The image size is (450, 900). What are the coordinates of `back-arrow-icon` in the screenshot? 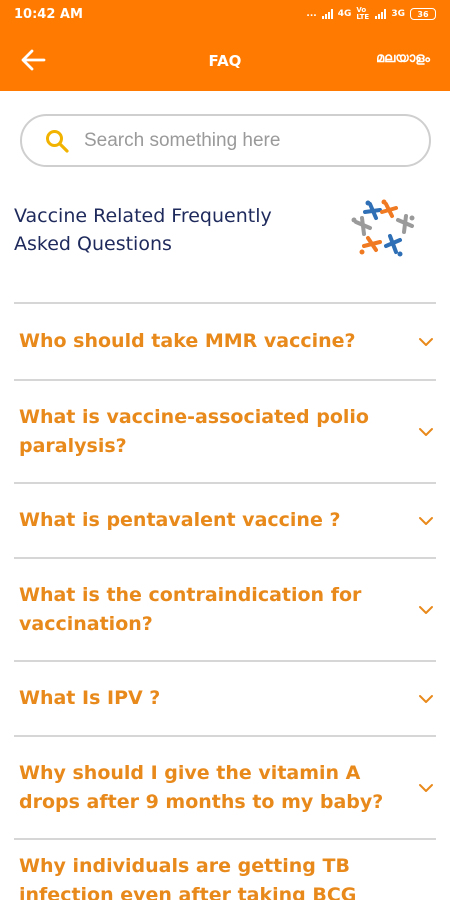 It's located at (33, 60).